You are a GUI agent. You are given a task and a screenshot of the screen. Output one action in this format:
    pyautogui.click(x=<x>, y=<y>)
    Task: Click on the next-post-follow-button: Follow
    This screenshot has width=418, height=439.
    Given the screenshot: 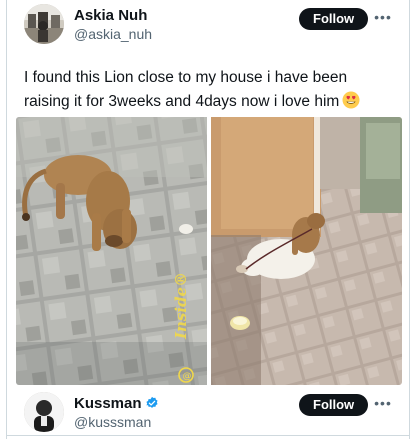 What is the action you would take?
    pyautogui.click(x=334, y=405)
    